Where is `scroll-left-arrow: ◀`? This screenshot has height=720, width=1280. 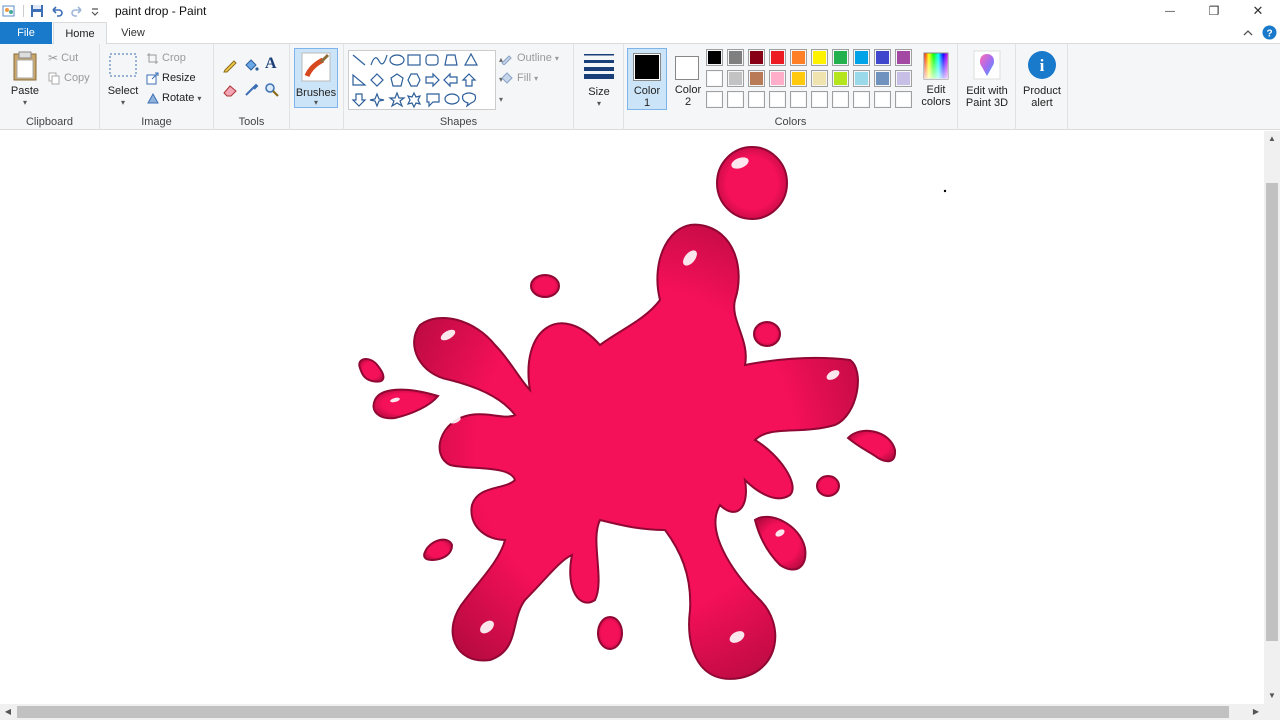
scroll-left-arrow: ◀ is located at coordinates (8, 712).